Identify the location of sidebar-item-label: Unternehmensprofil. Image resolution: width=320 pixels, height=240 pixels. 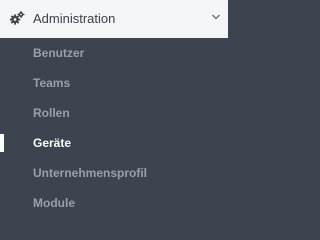
(90, 173).